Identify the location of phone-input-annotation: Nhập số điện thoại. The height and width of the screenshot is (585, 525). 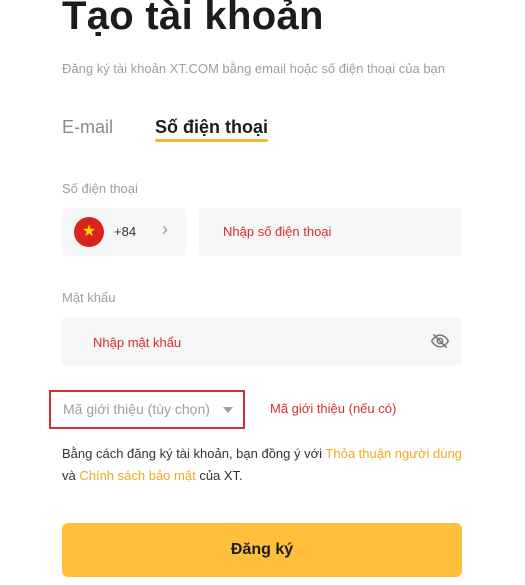
(277, 231).